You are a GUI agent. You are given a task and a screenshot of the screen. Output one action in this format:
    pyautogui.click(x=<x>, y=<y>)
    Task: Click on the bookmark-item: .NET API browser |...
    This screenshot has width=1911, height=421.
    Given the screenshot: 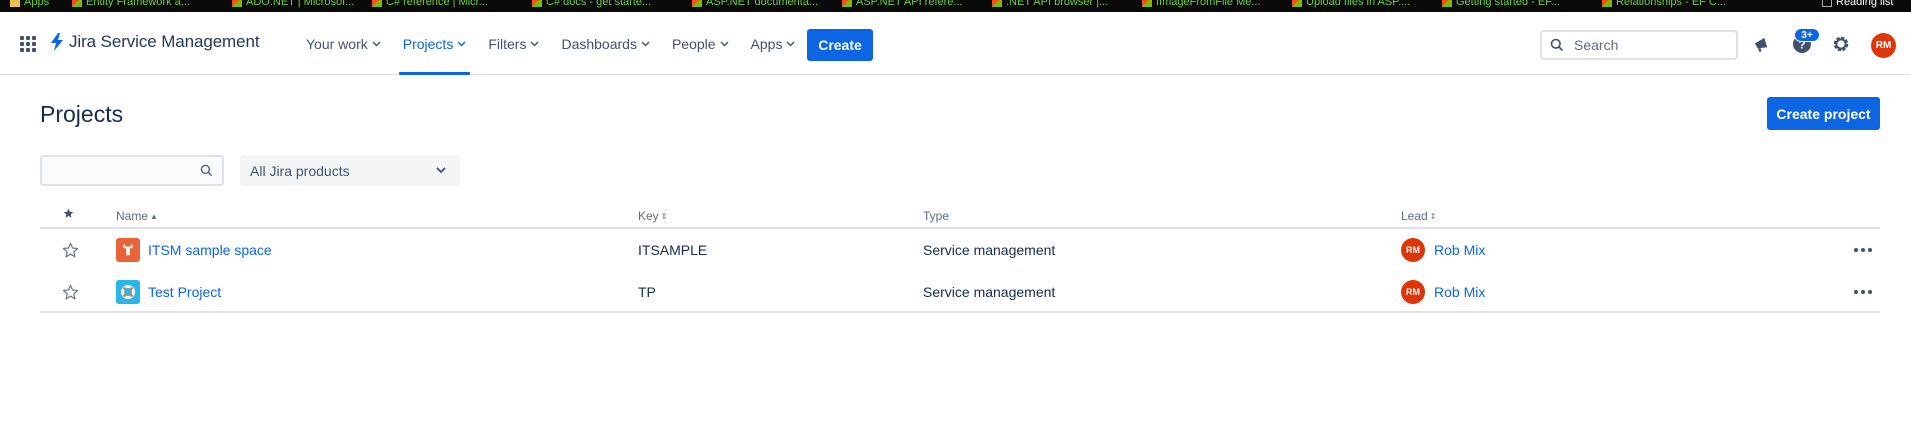 What is the action you would take?
    pyautogui.click(x=1050, y=4)
    